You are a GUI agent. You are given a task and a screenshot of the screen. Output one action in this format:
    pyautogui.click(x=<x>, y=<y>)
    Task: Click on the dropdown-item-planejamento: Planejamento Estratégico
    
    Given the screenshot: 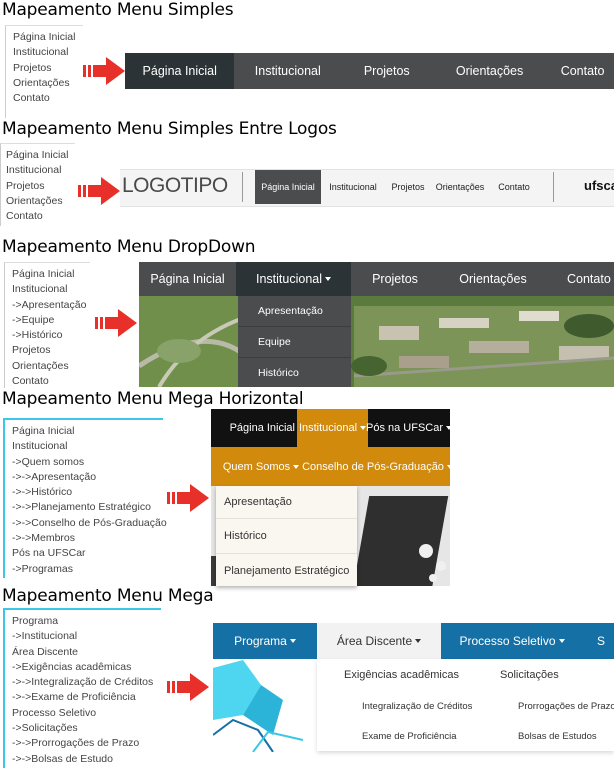 What is the action you would take?
    pyautogui.click(x=286, y=570)
    